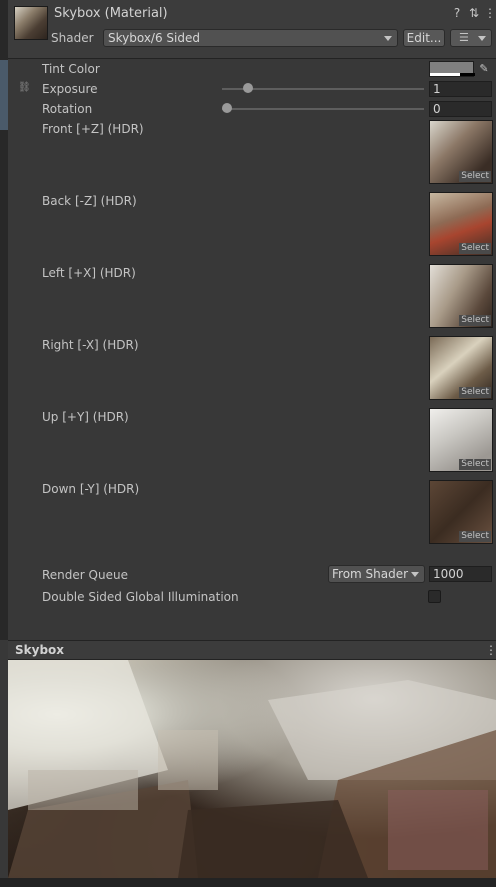 This screenshot has width=496, height=887. Describe the element at coordinates (227, 108) in the screenshot. I see `rotation-slider-handle` at that location.